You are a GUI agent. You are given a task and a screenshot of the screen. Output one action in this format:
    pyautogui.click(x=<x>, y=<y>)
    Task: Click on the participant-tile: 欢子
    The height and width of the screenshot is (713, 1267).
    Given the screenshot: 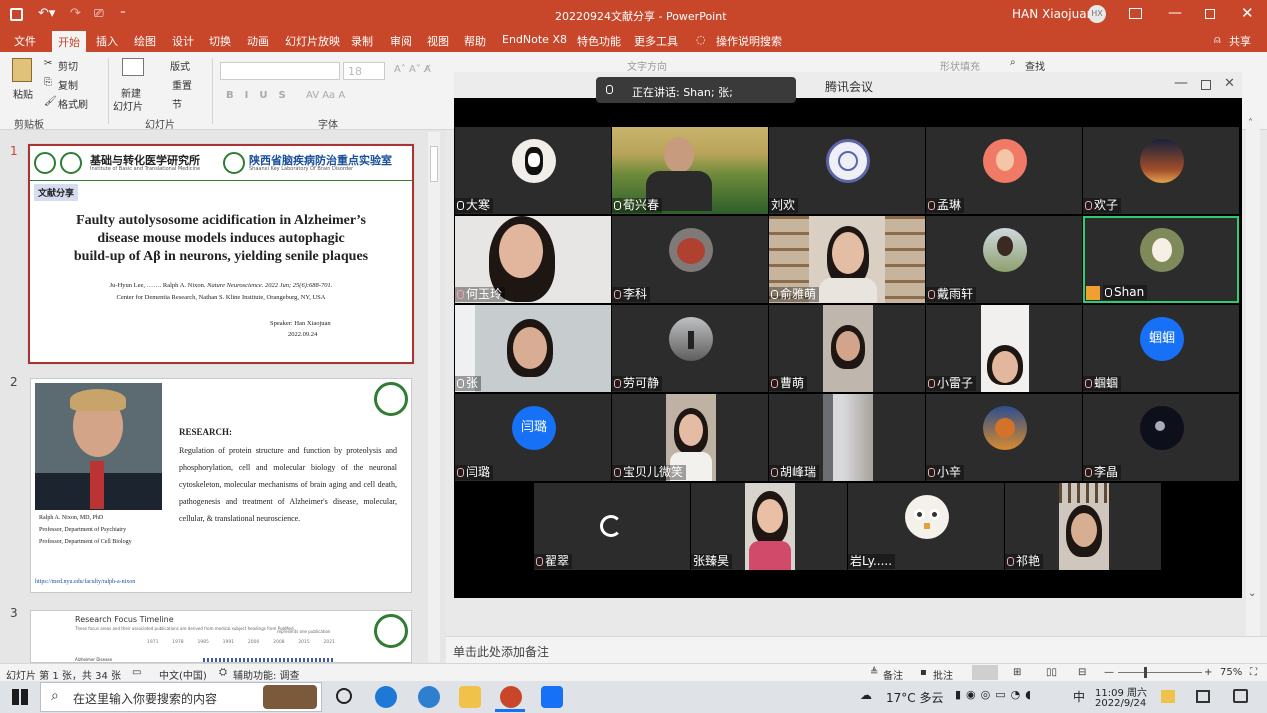 What is the action you would take?
    pyautogui.click(x=1161, y=170)
    